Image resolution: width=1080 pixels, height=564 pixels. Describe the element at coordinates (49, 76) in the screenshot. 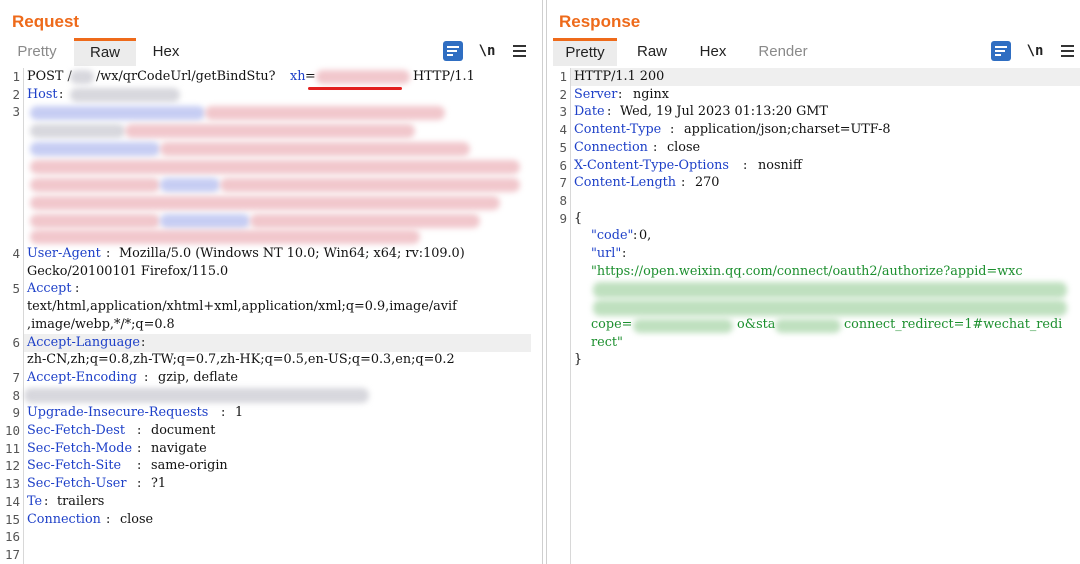

I see `request-line-method: POST /` at that location.